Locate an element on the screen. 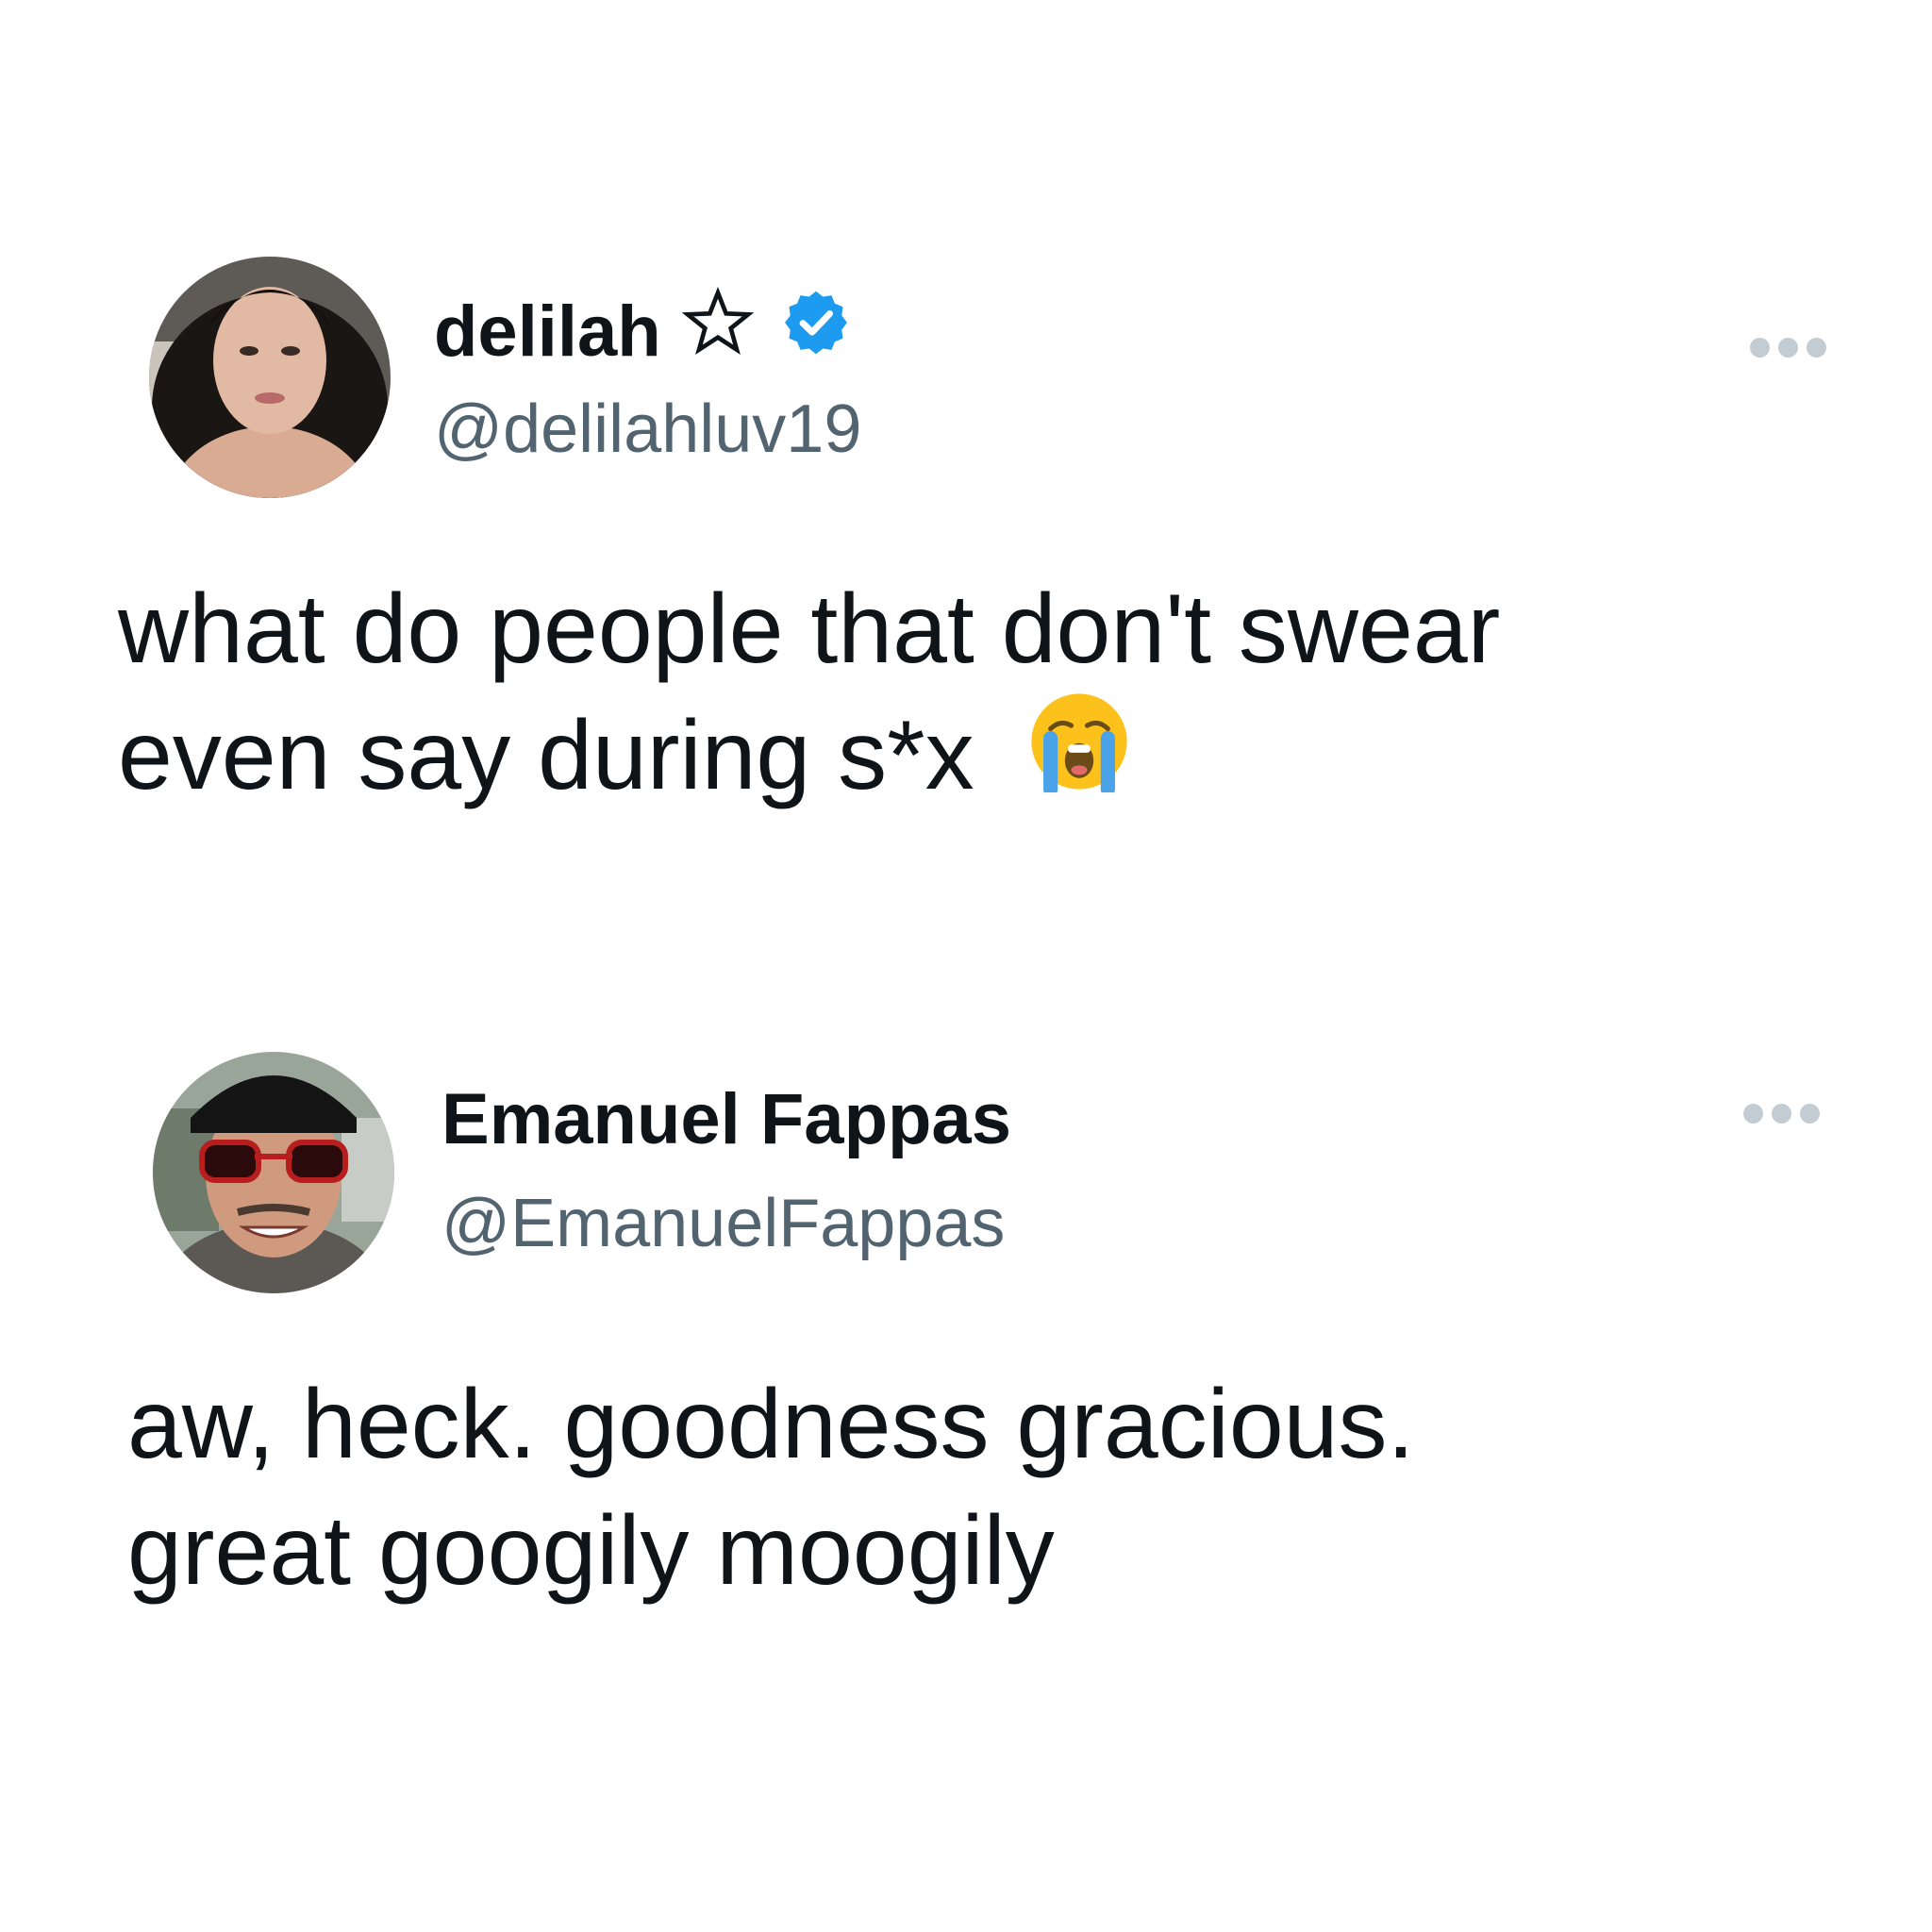 The image size is (1932, 1932). avatar-photo-emanuel is located at coordinates (274, 1172).